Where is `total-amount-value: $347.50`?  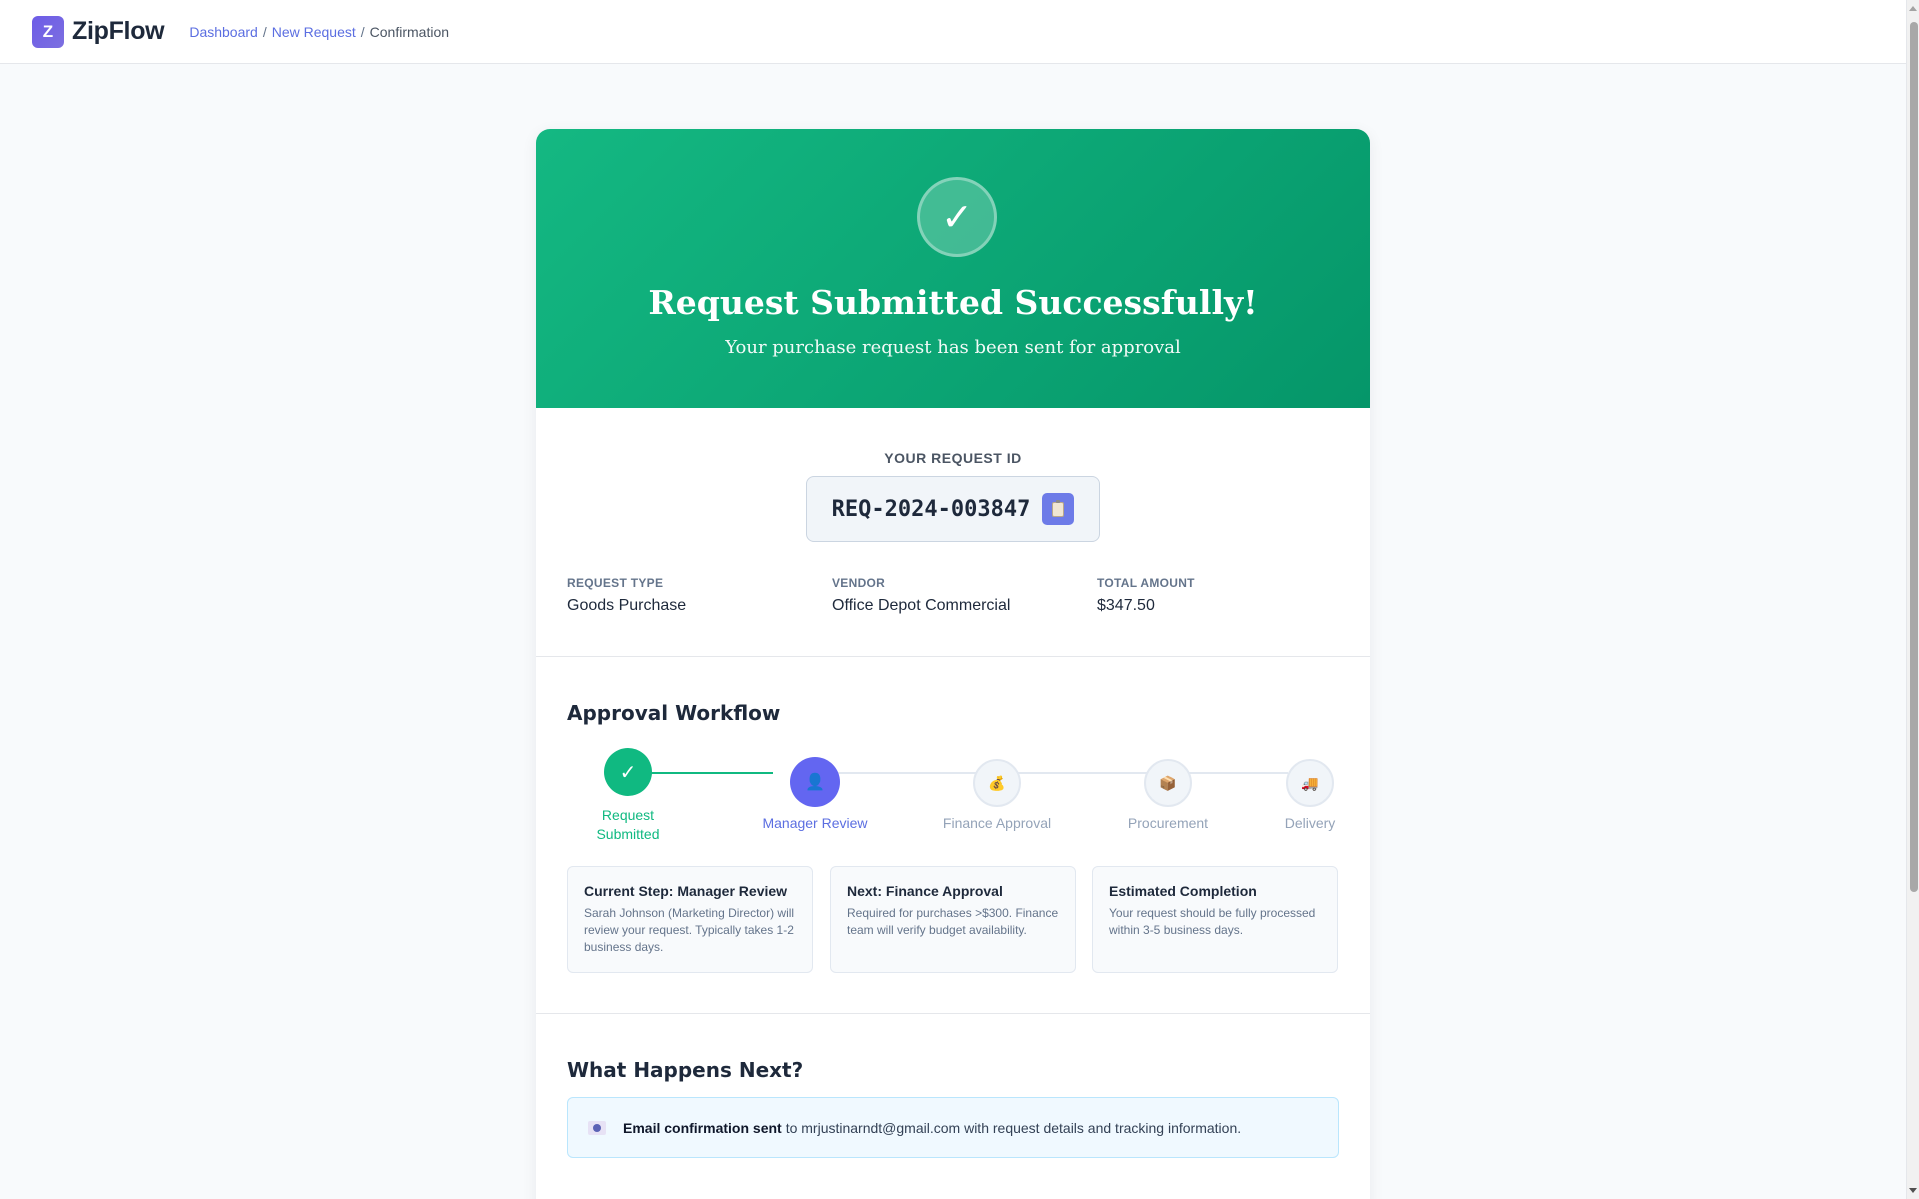 total-amount-value: $347.50 is located at coordinates (1126, 605).